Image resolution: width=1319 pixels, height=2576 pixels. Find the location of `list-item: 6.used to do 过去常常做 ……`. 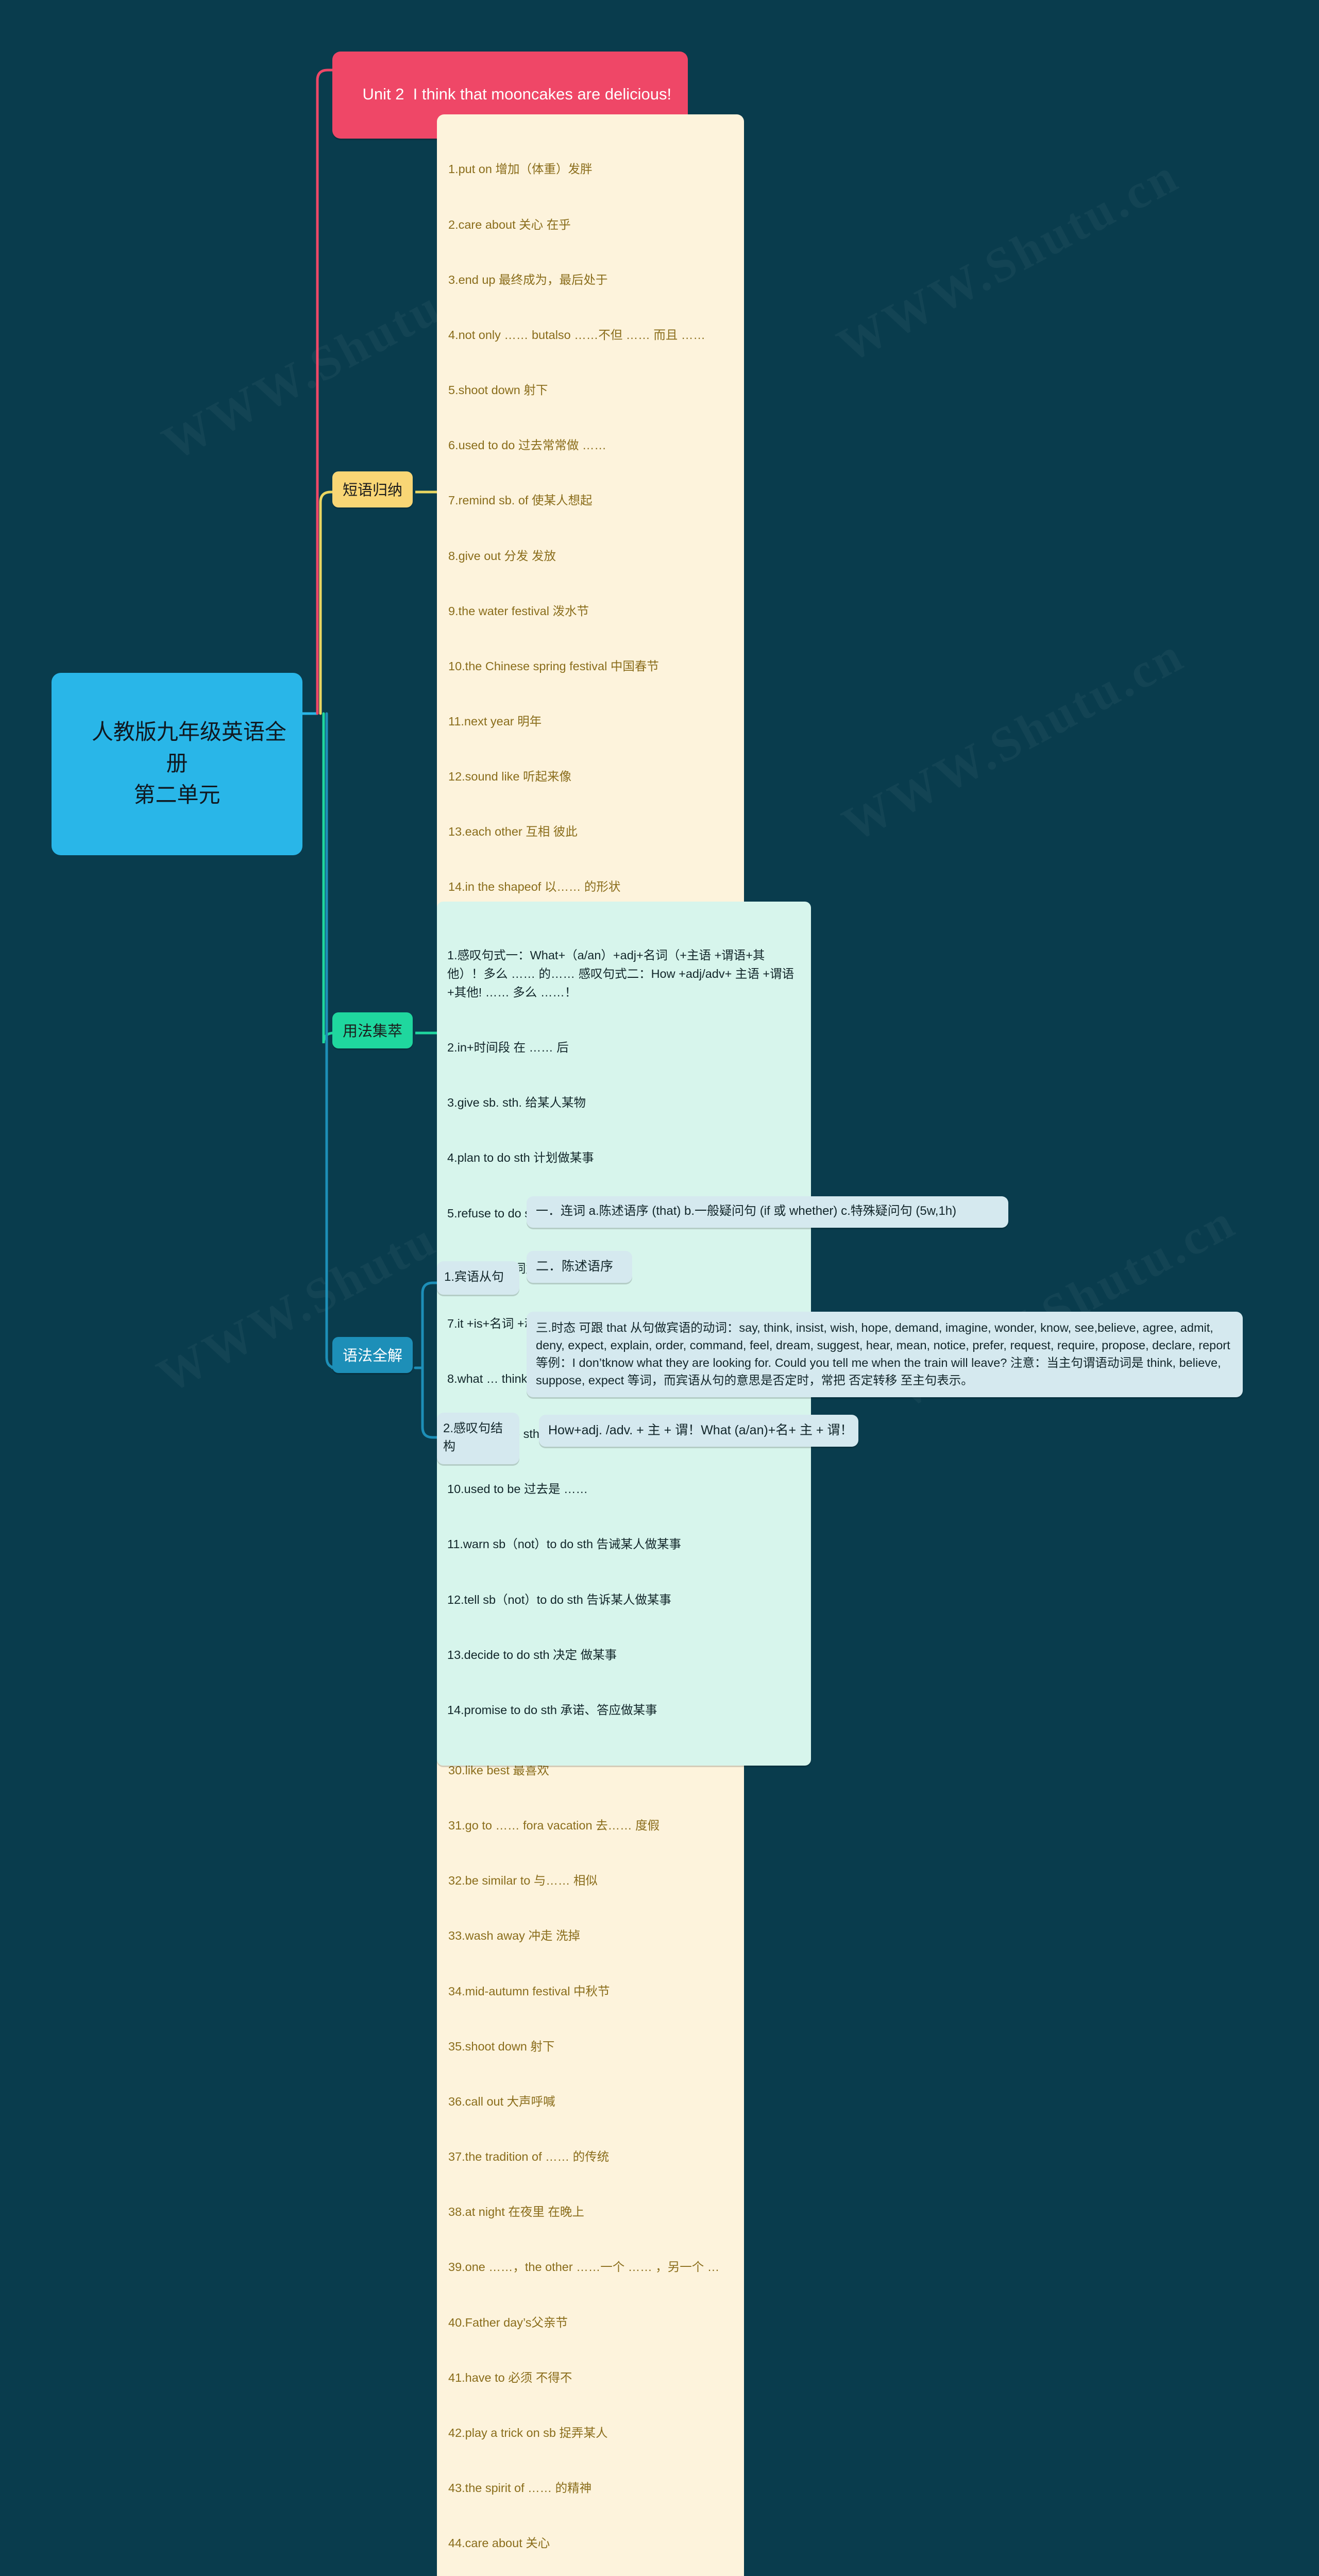

list-item: 6.used to do 过去常常做 …… is located at coordinates (527, 445).